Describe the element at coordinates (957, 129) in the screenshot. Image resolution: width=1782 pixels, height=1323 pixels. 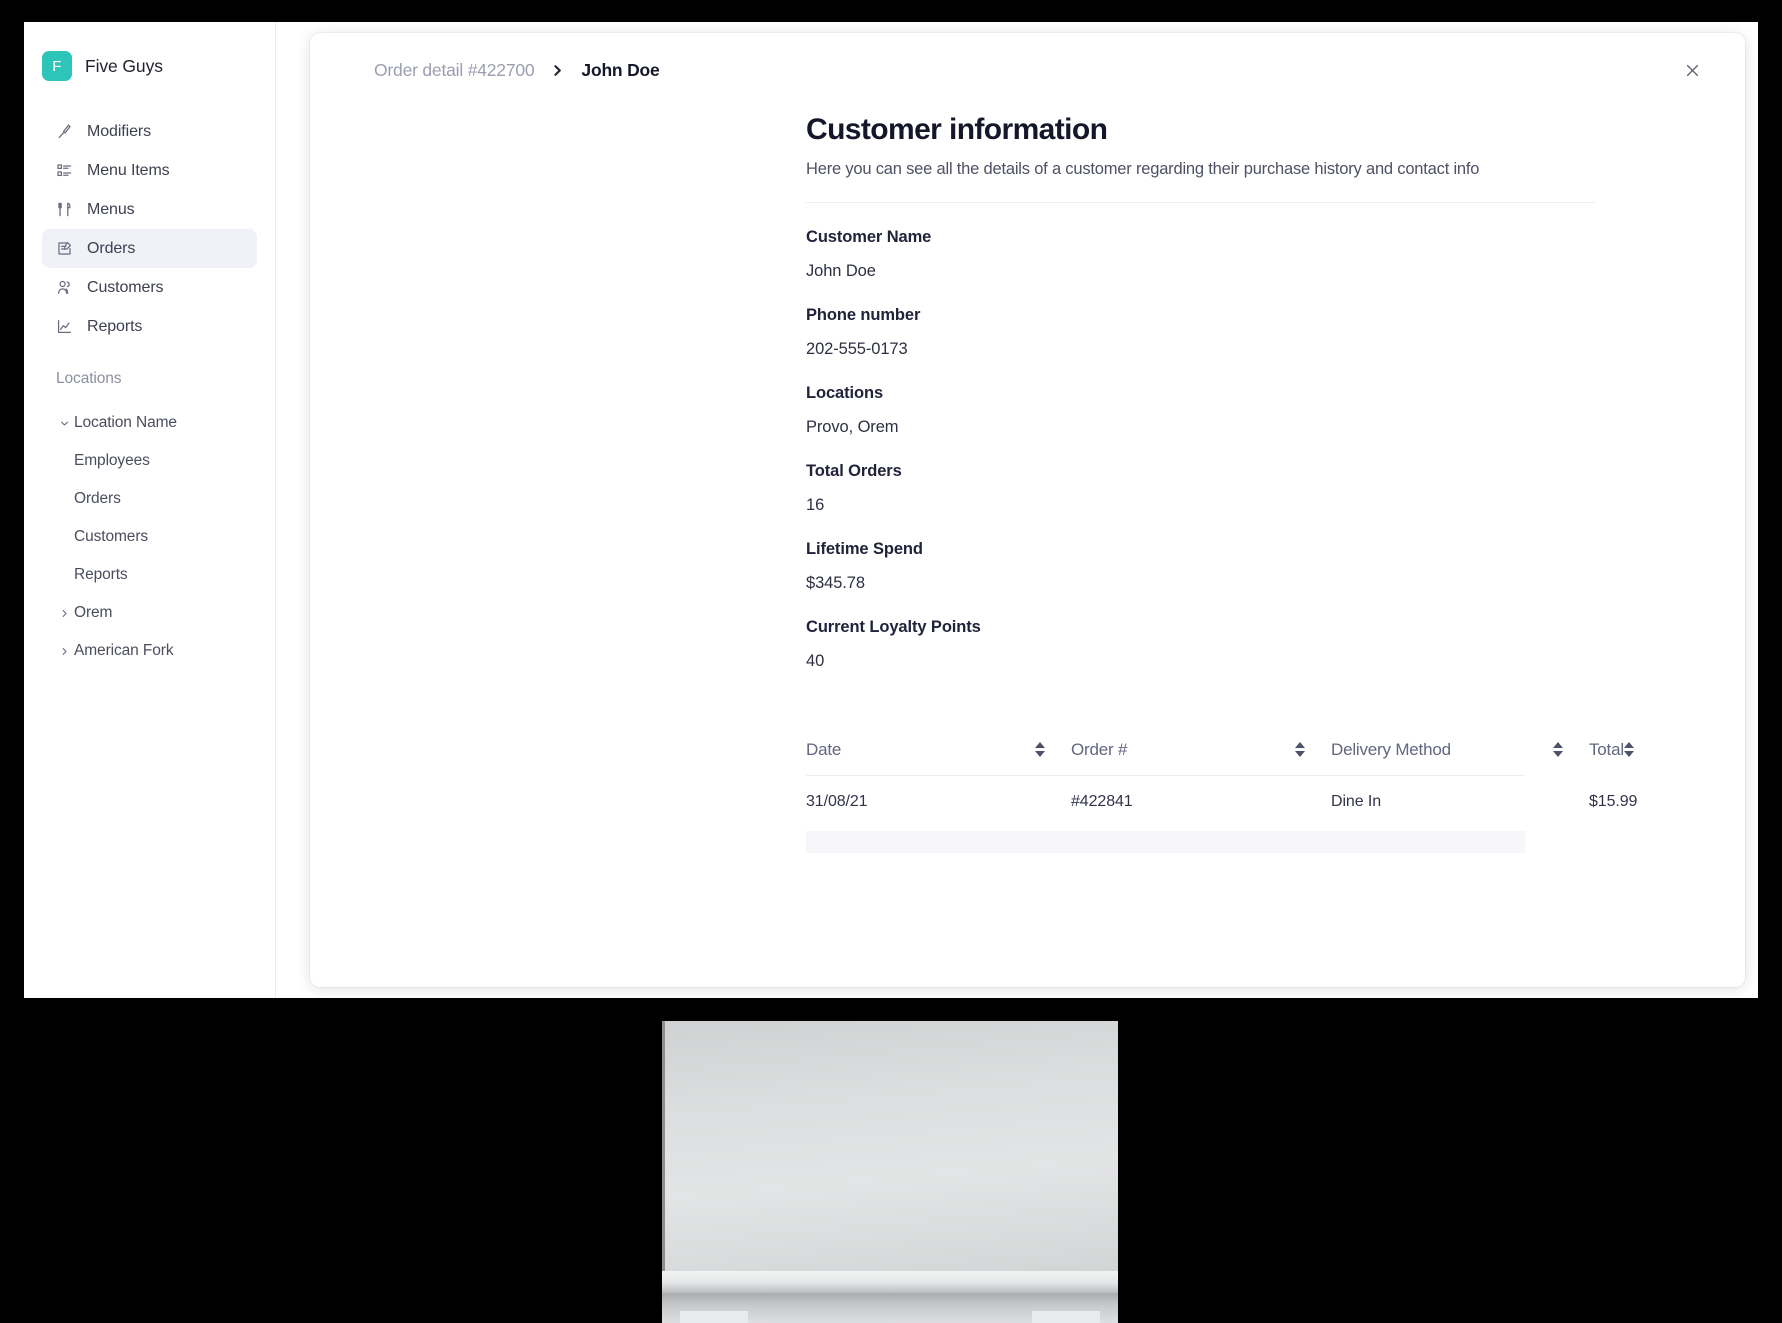
I see `page-title: Customer information` at that location.